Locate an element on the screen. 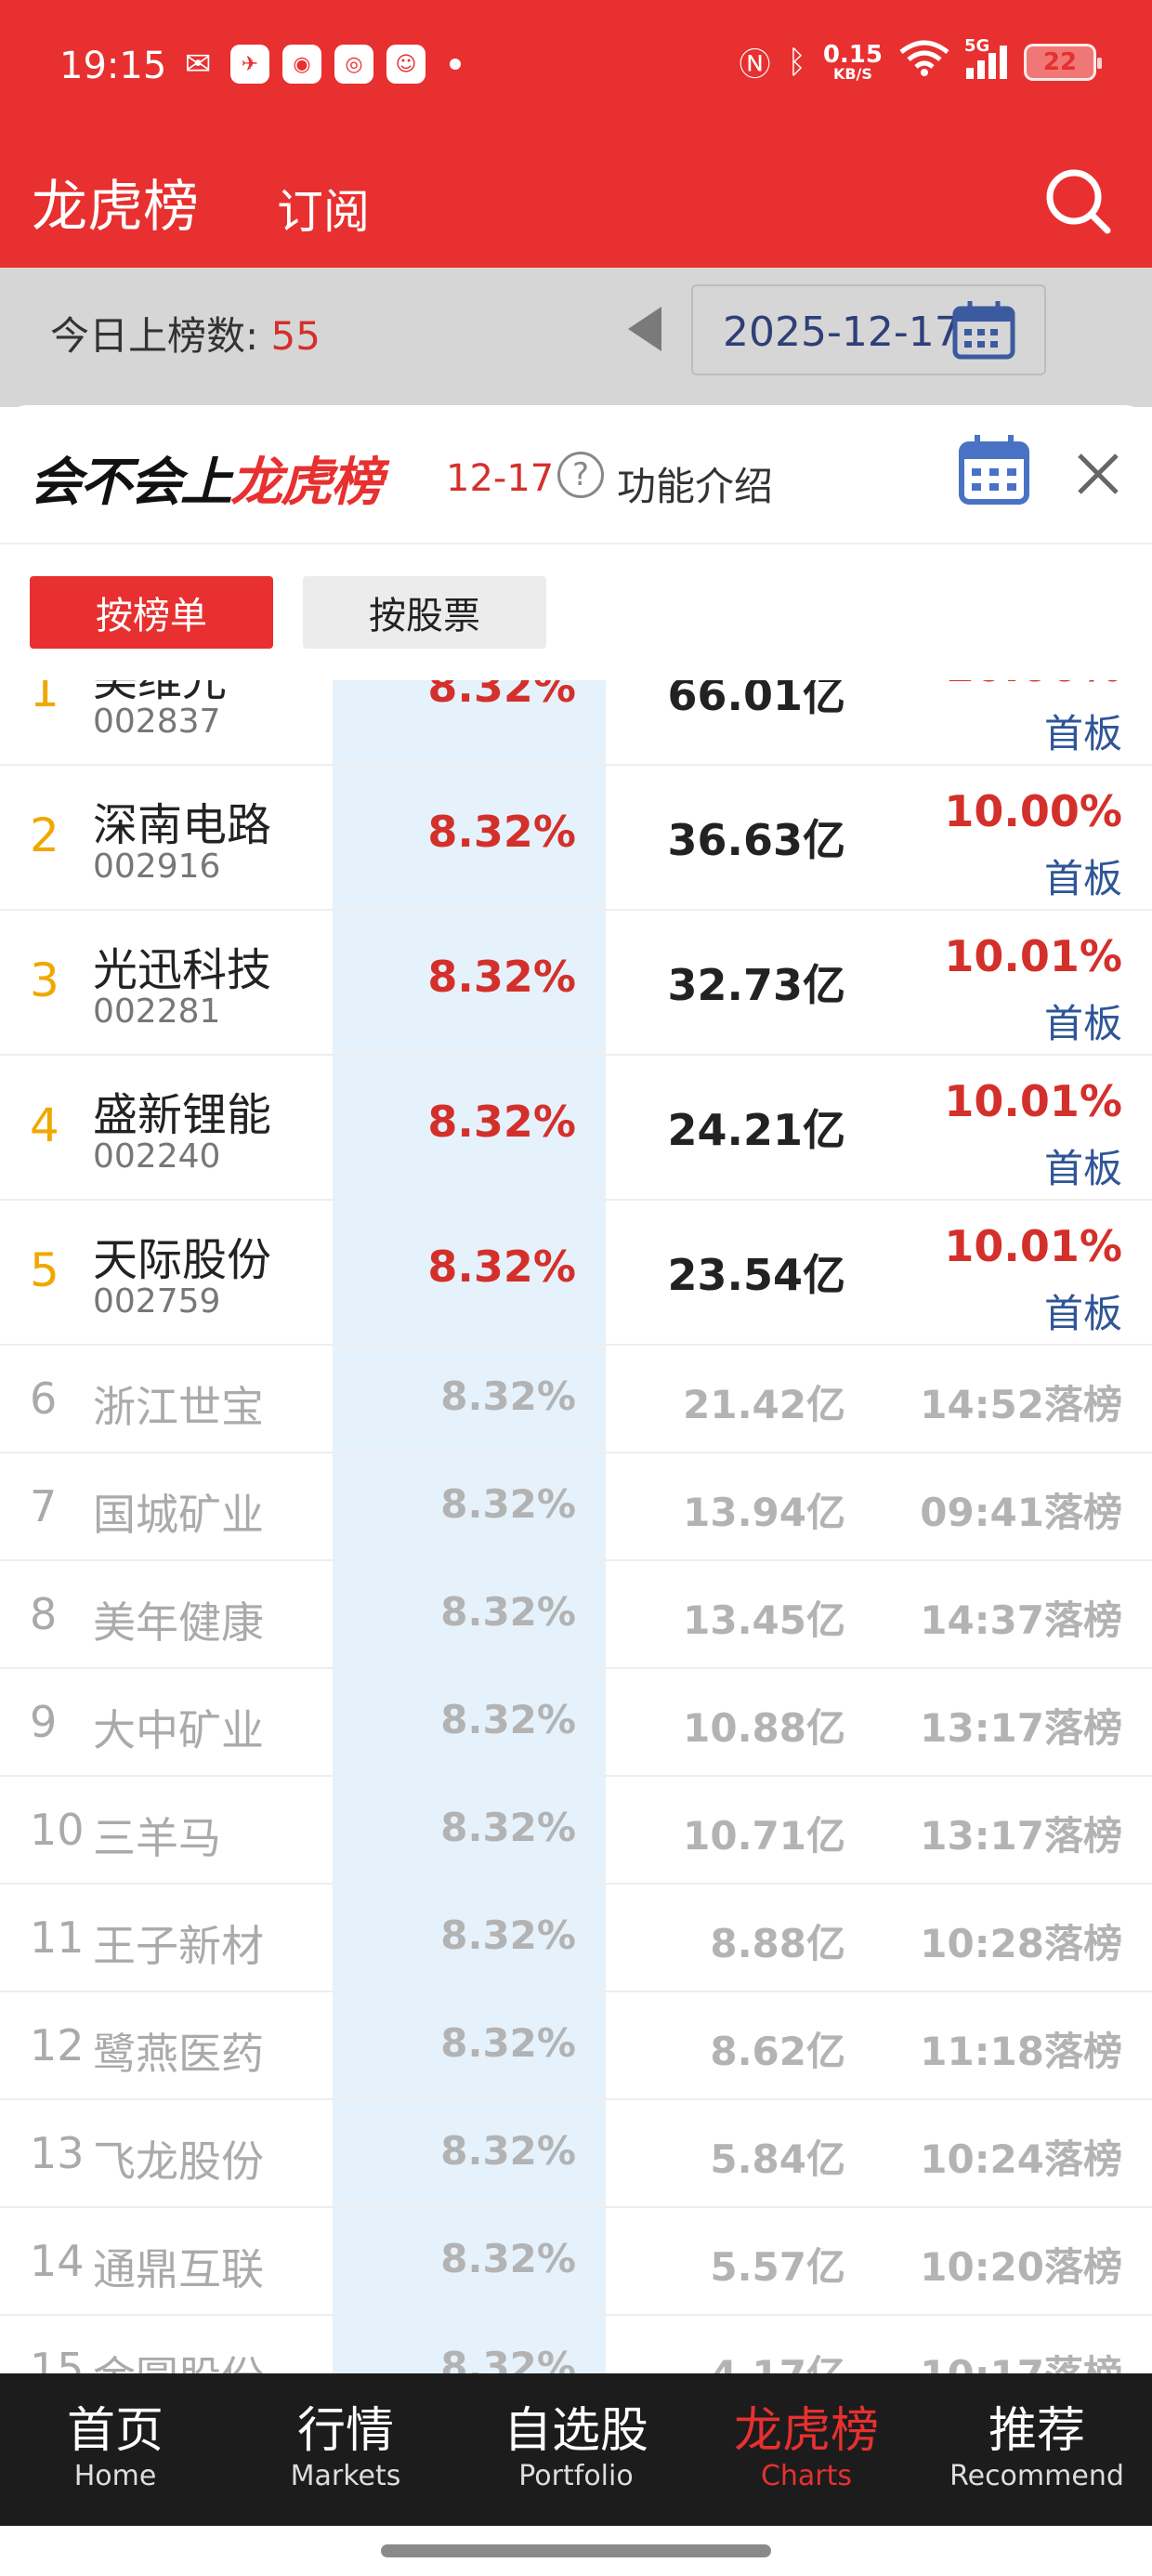 The height and width of the screenshot is (2576, 1152). stock-name: 三羊马 is located at coordinates (157, 1838).